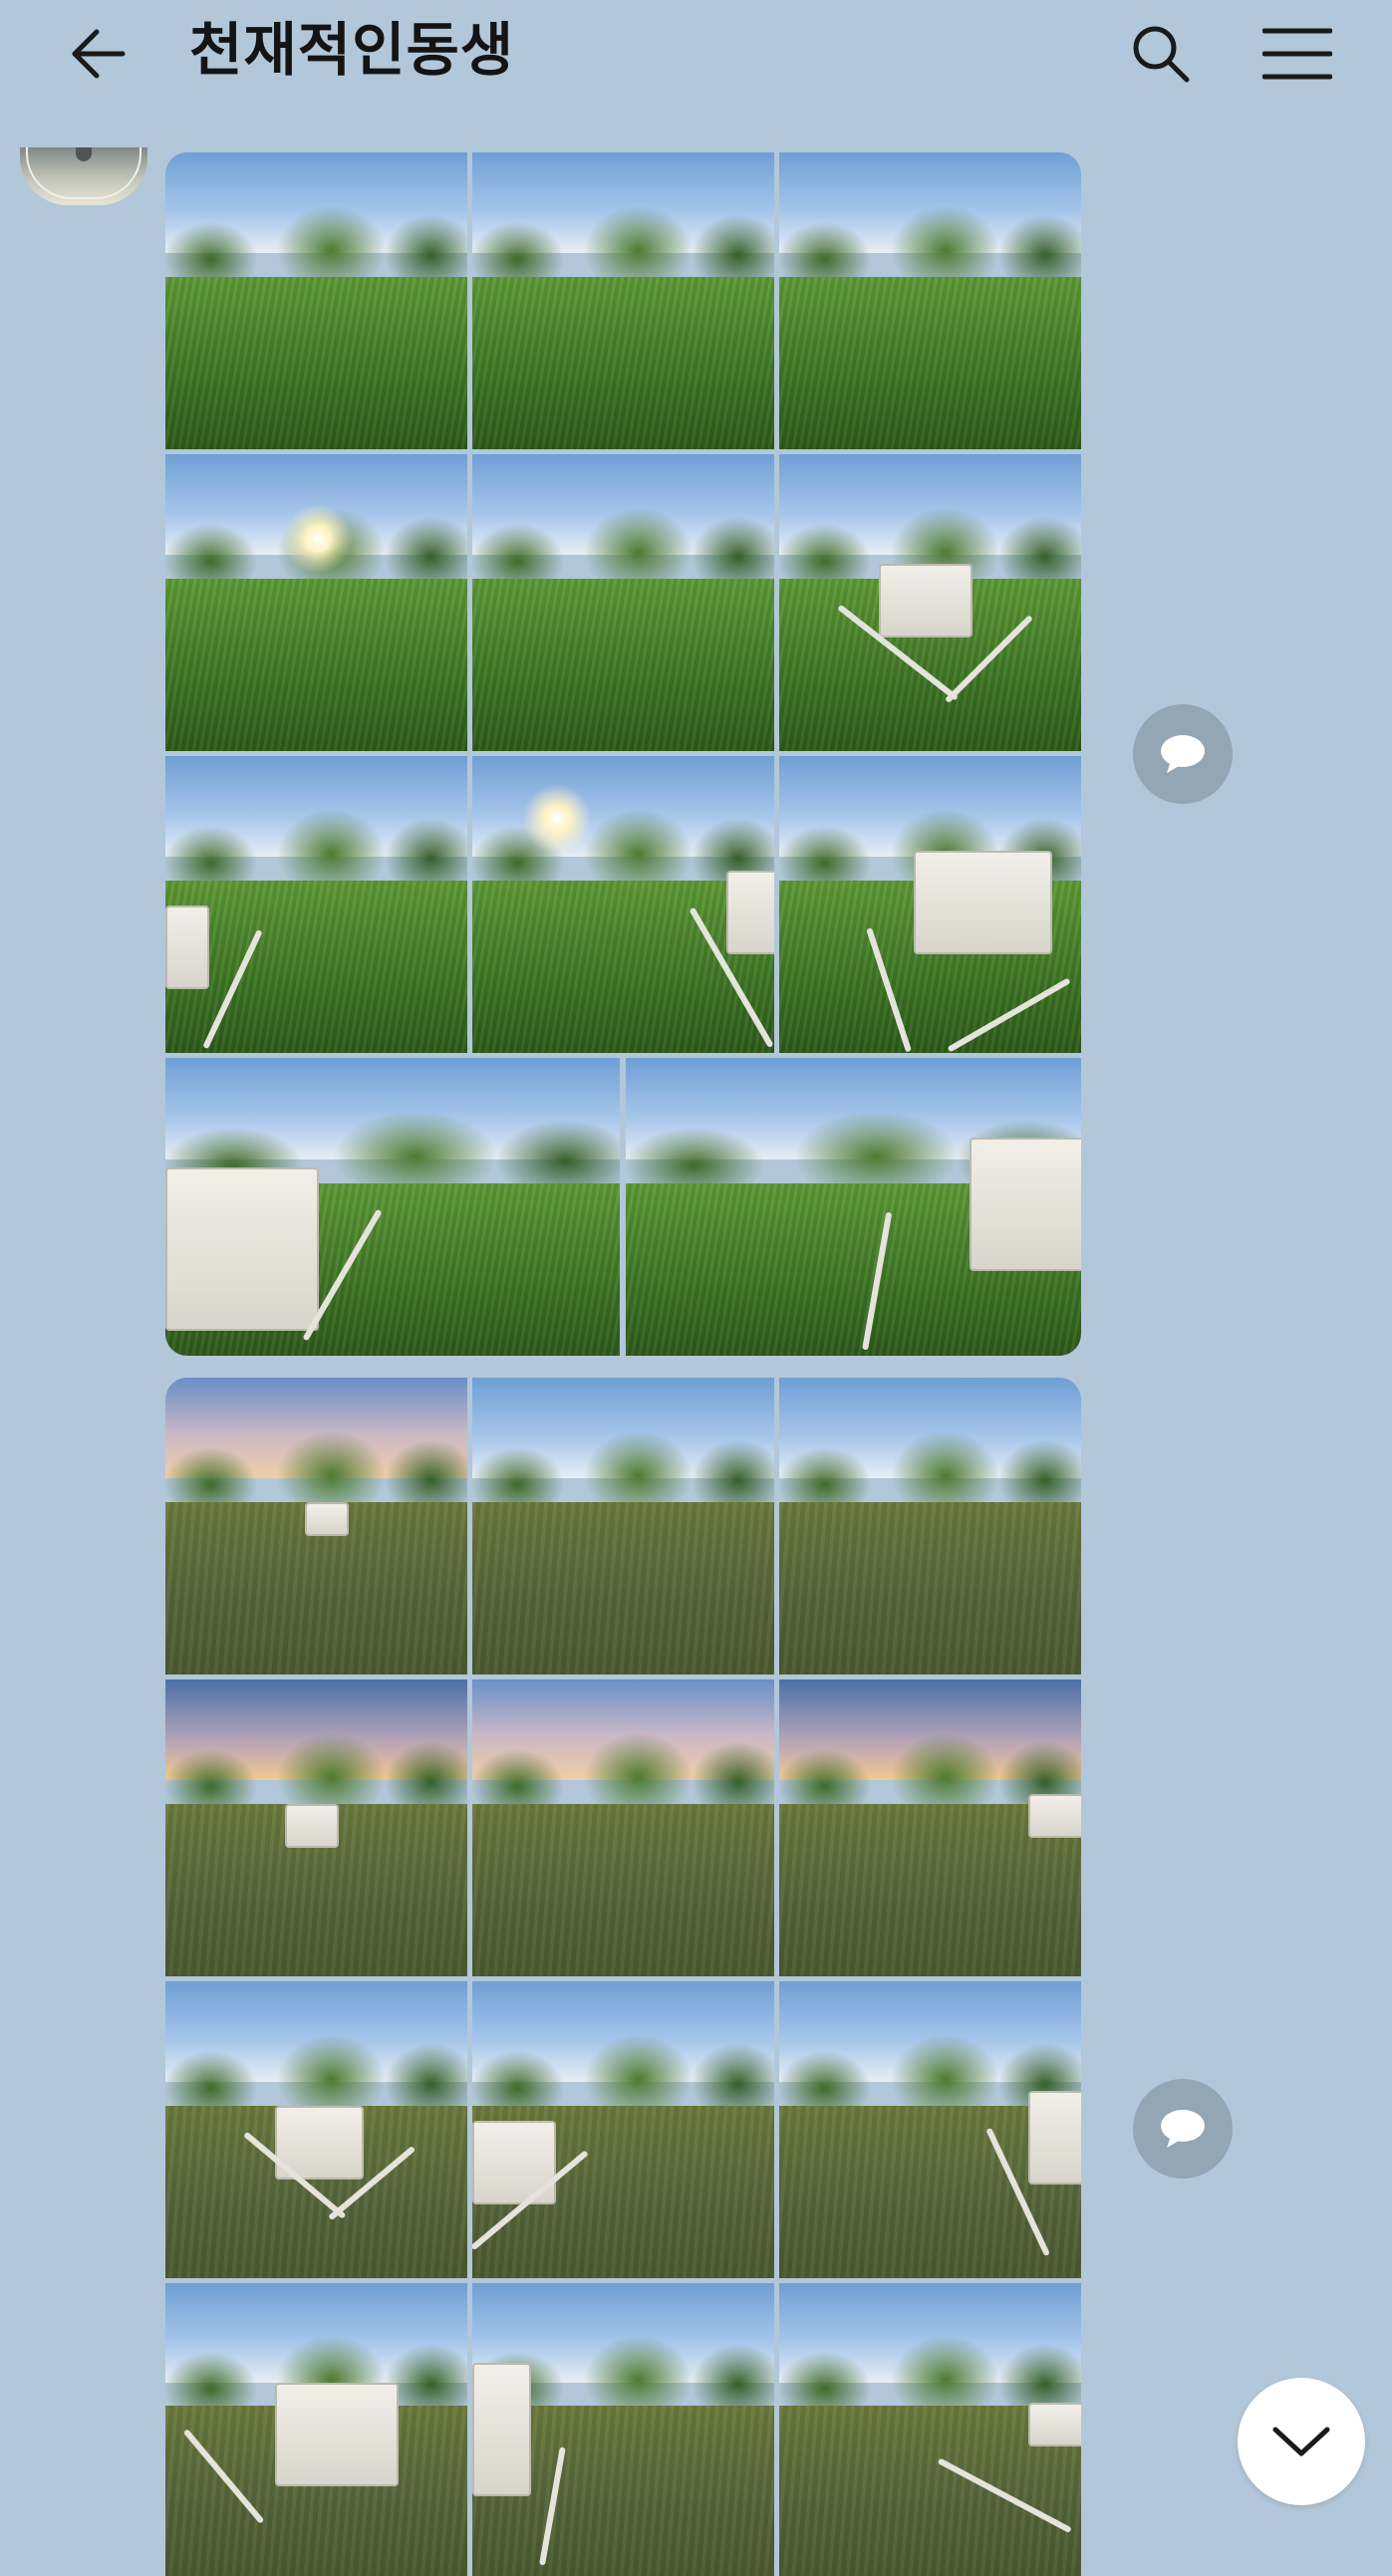 The image size is (1392, 2576). I want to click on menu-button, so click(1297, 54).